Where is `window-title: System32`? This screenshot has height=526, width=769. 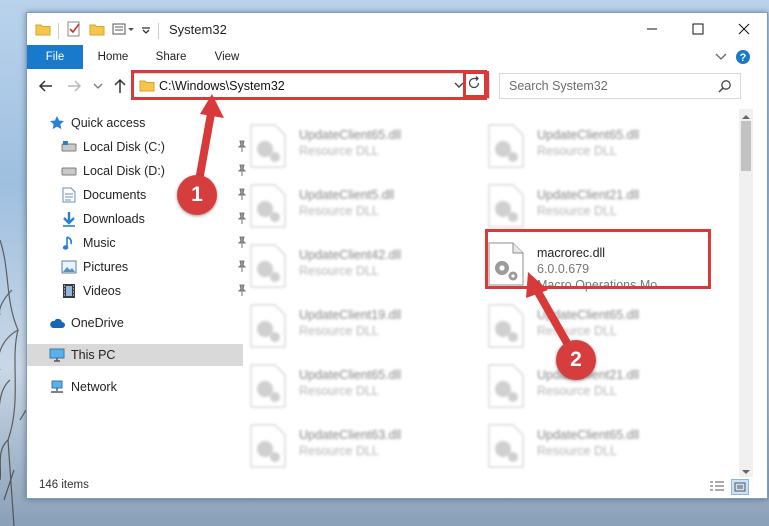 window-title: System32 is located at coordinates (198, 29).